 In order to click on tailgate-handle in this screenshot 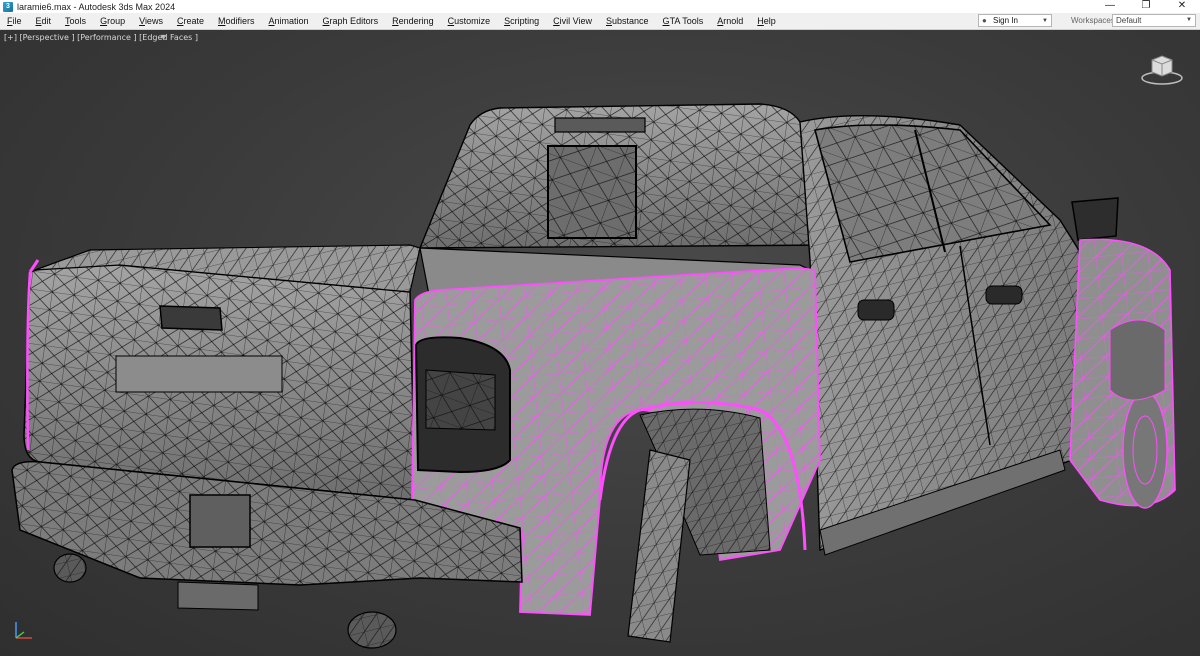, I will do `click(191, 318)`.